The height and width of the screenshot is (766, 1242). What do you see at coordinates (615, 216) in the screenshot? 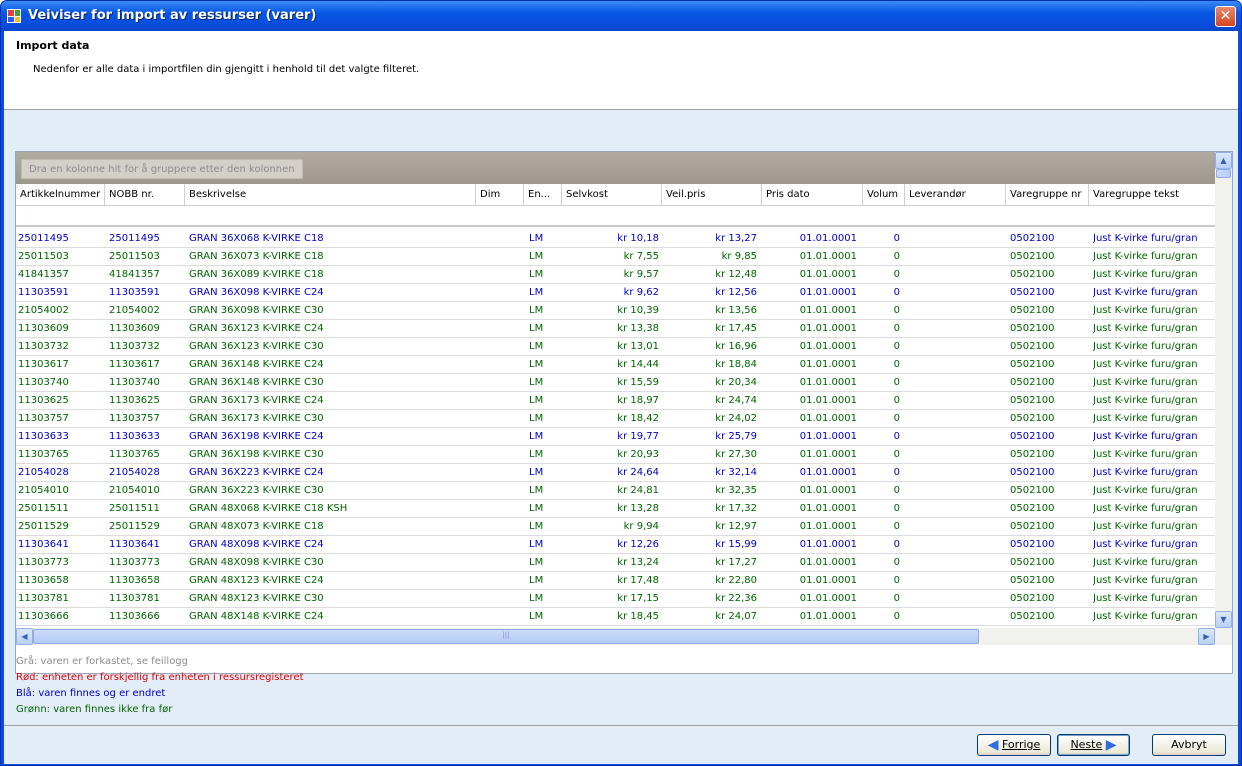
I see `filter-row` at bounding box center [615, 216].